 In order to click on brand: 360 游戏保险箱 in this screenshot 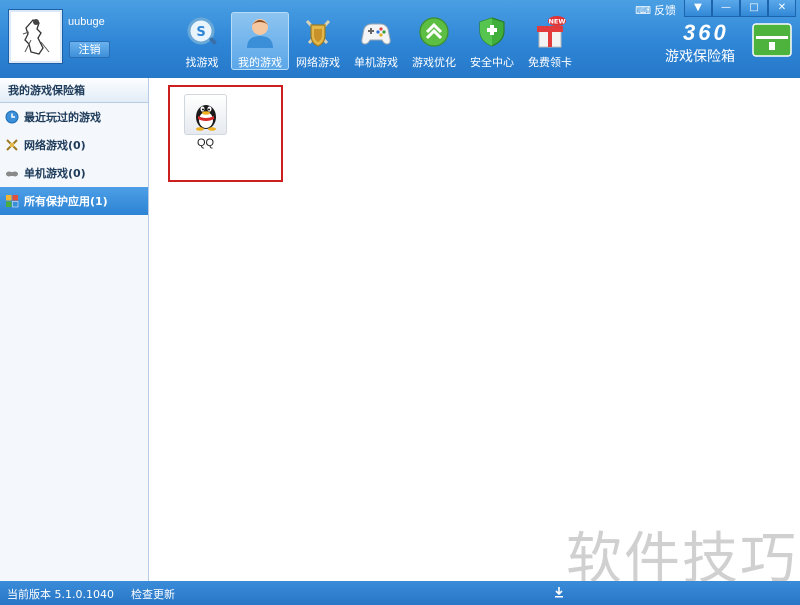, I will do `click(700, 44)`.